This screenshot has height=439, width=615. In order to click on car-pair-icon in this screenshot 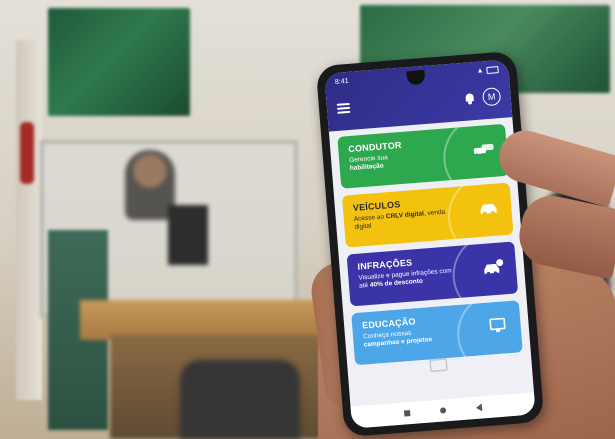, I will do `click(483, 150)`.